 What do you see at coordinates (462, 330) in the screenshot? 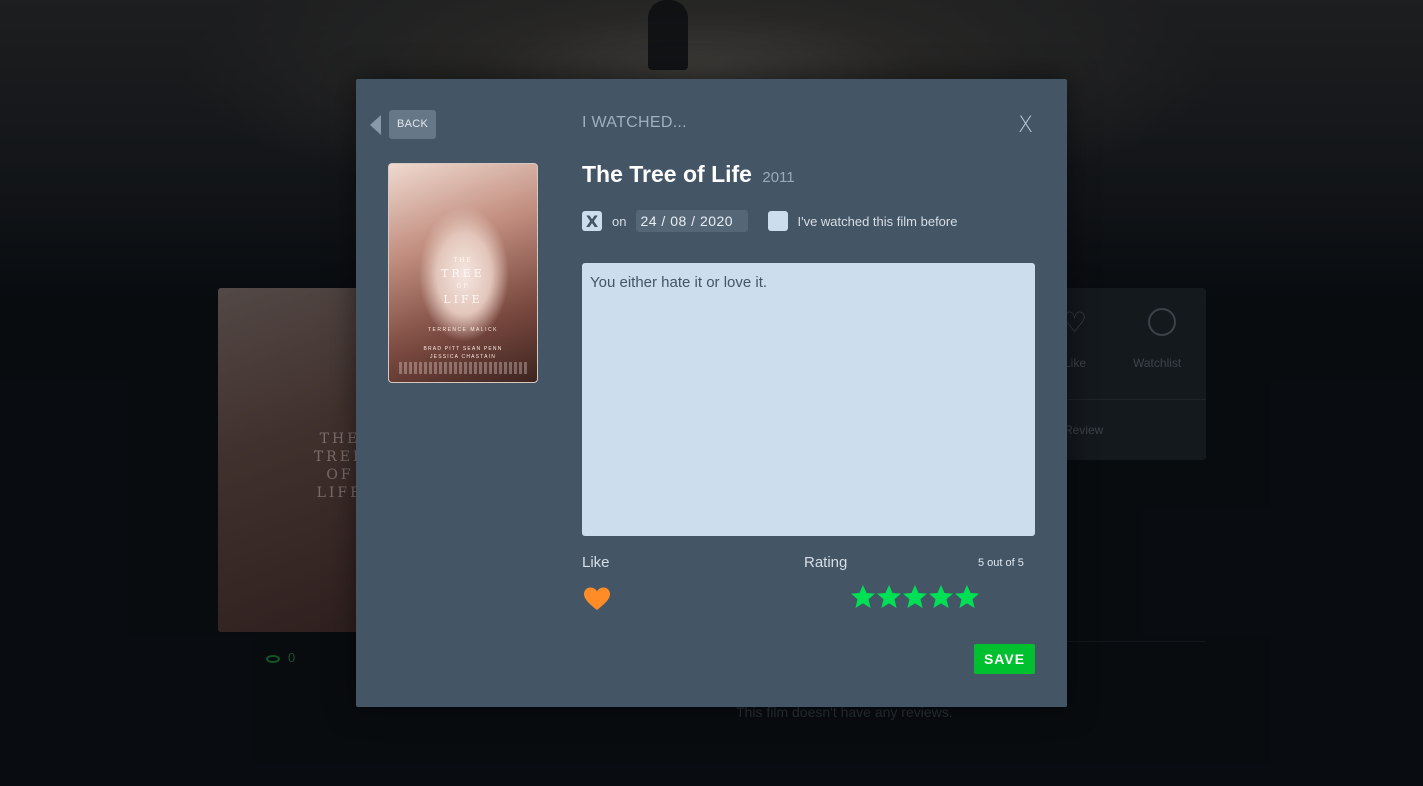
I see `poster-director-credit: TERRENCE MALICK` at bounding box center [462, 330].